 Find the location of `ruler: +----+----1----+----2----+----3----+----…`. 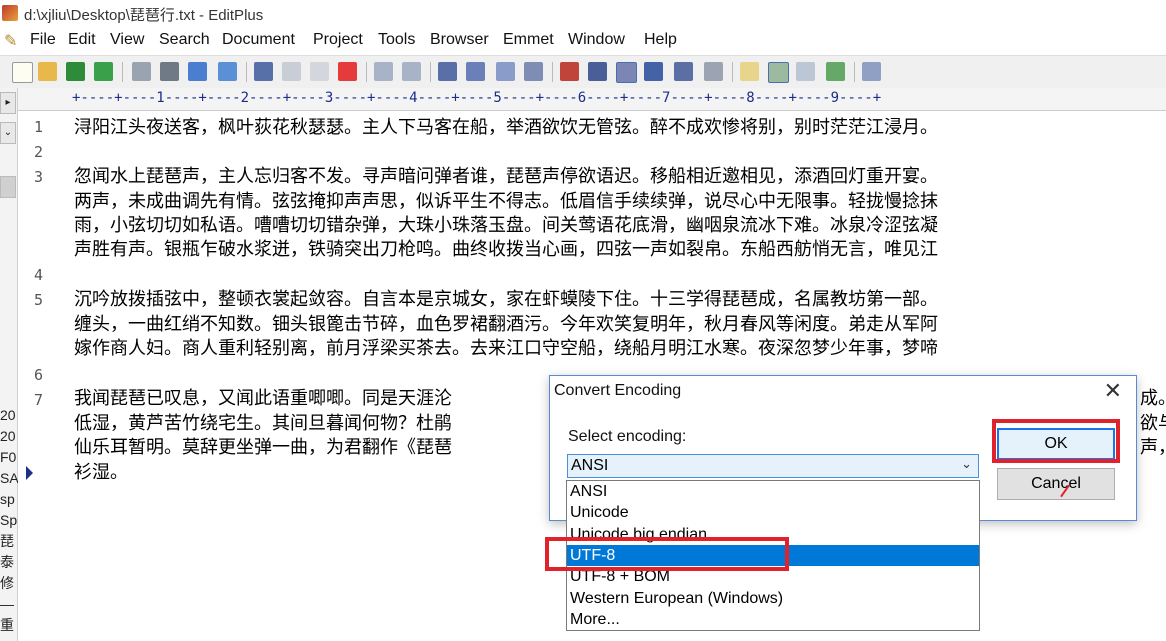

ruler: +----+----1----+----2----+----3----+----… is located at coordinates (592, 99).